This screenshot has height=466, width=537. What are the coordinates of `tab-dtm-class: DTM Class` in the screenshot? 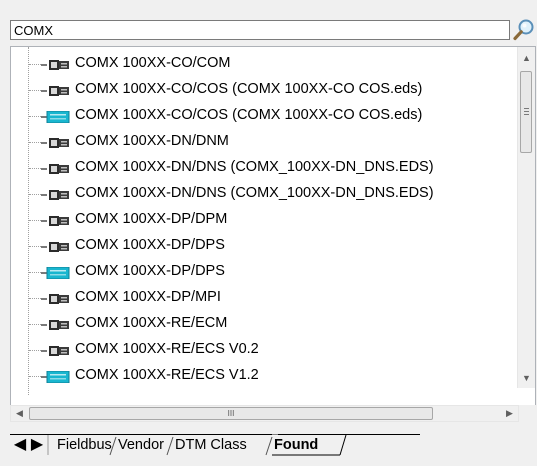 It's located at (211, 445).